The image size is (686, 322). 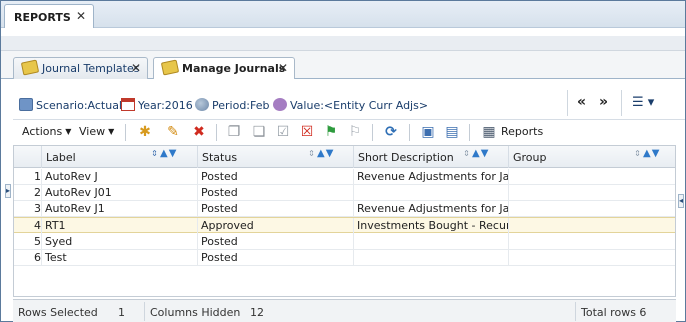 I want to click on copy-icon: ❐, so click(x=234, y=132).